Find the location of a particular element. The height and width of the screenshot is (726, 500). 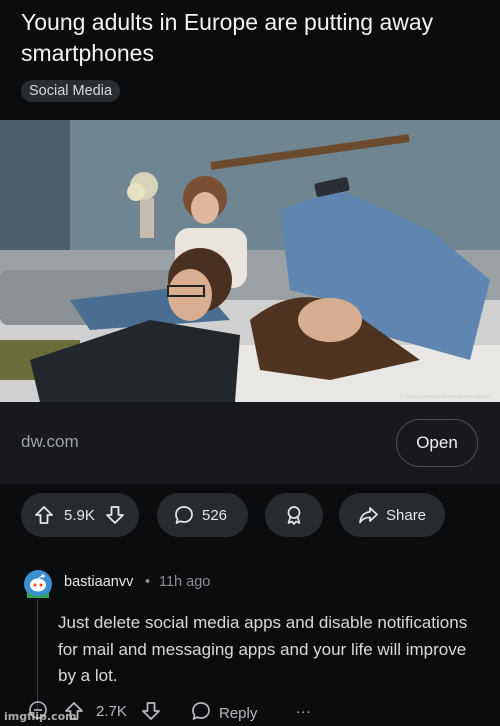

chat-bubble-icon is located at coordinates (184, 515).